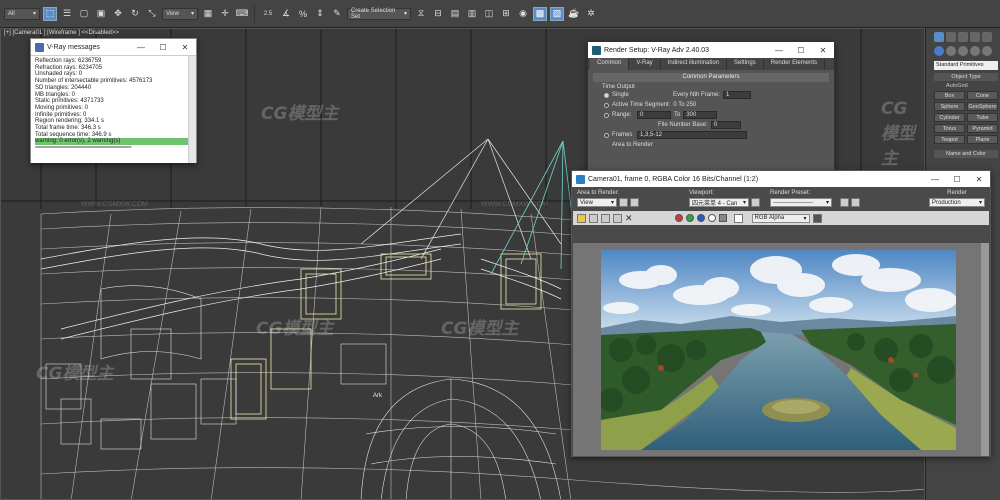 Image resolution: width=1000 pixels, height=500 pixels. I want to click on window-titlebar: V-Ray messages — ☐ ✕, so click(113, 47).